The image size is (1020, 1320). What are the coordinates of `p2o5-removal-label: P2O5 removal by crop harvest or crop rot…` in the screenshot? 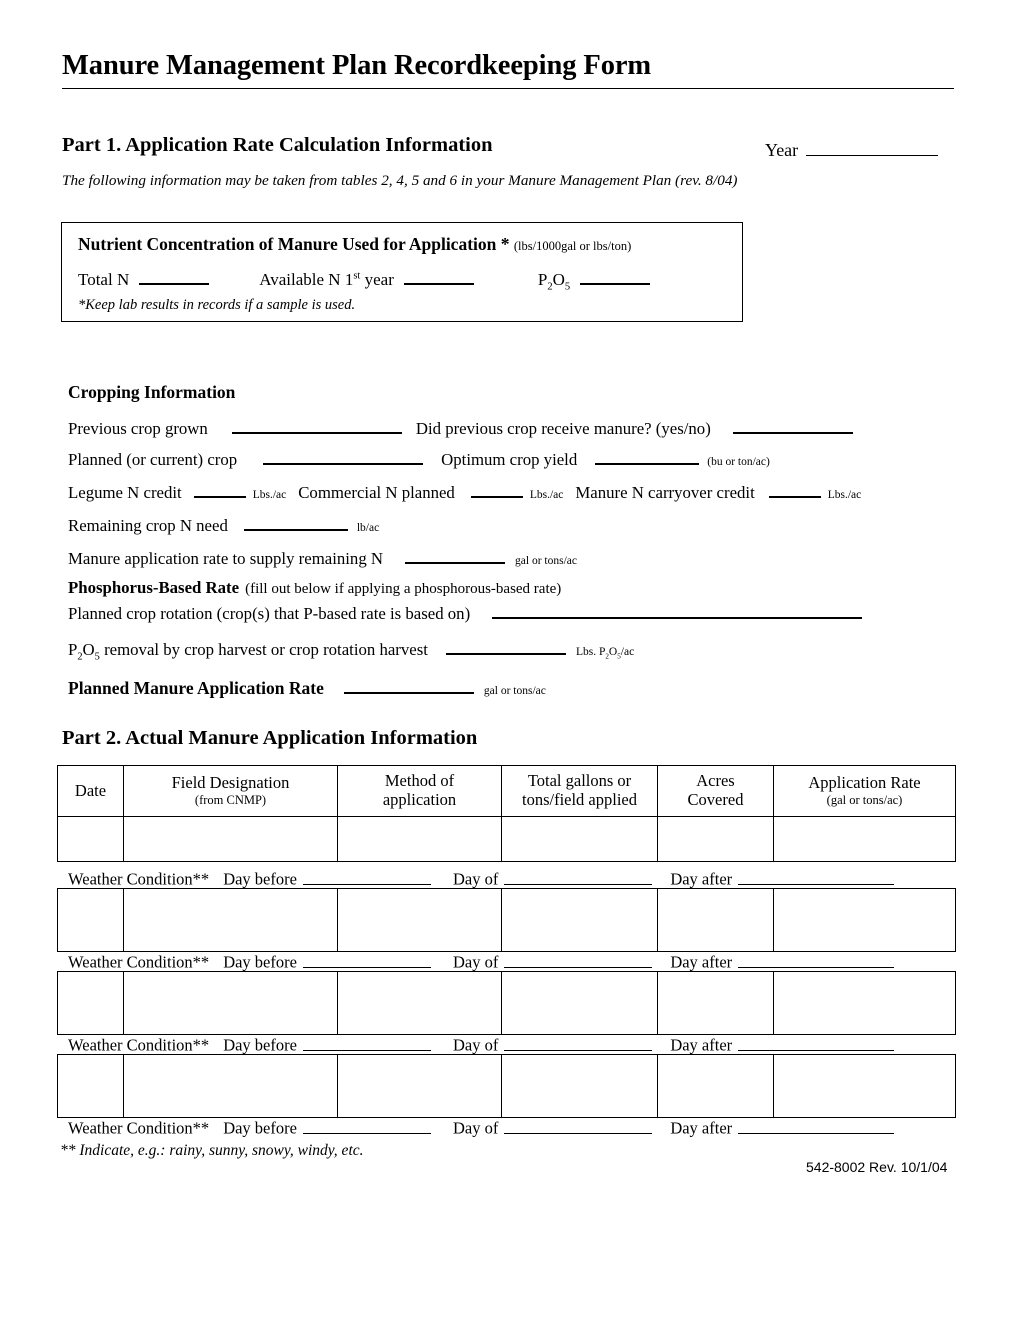 It's located at (248, 651).